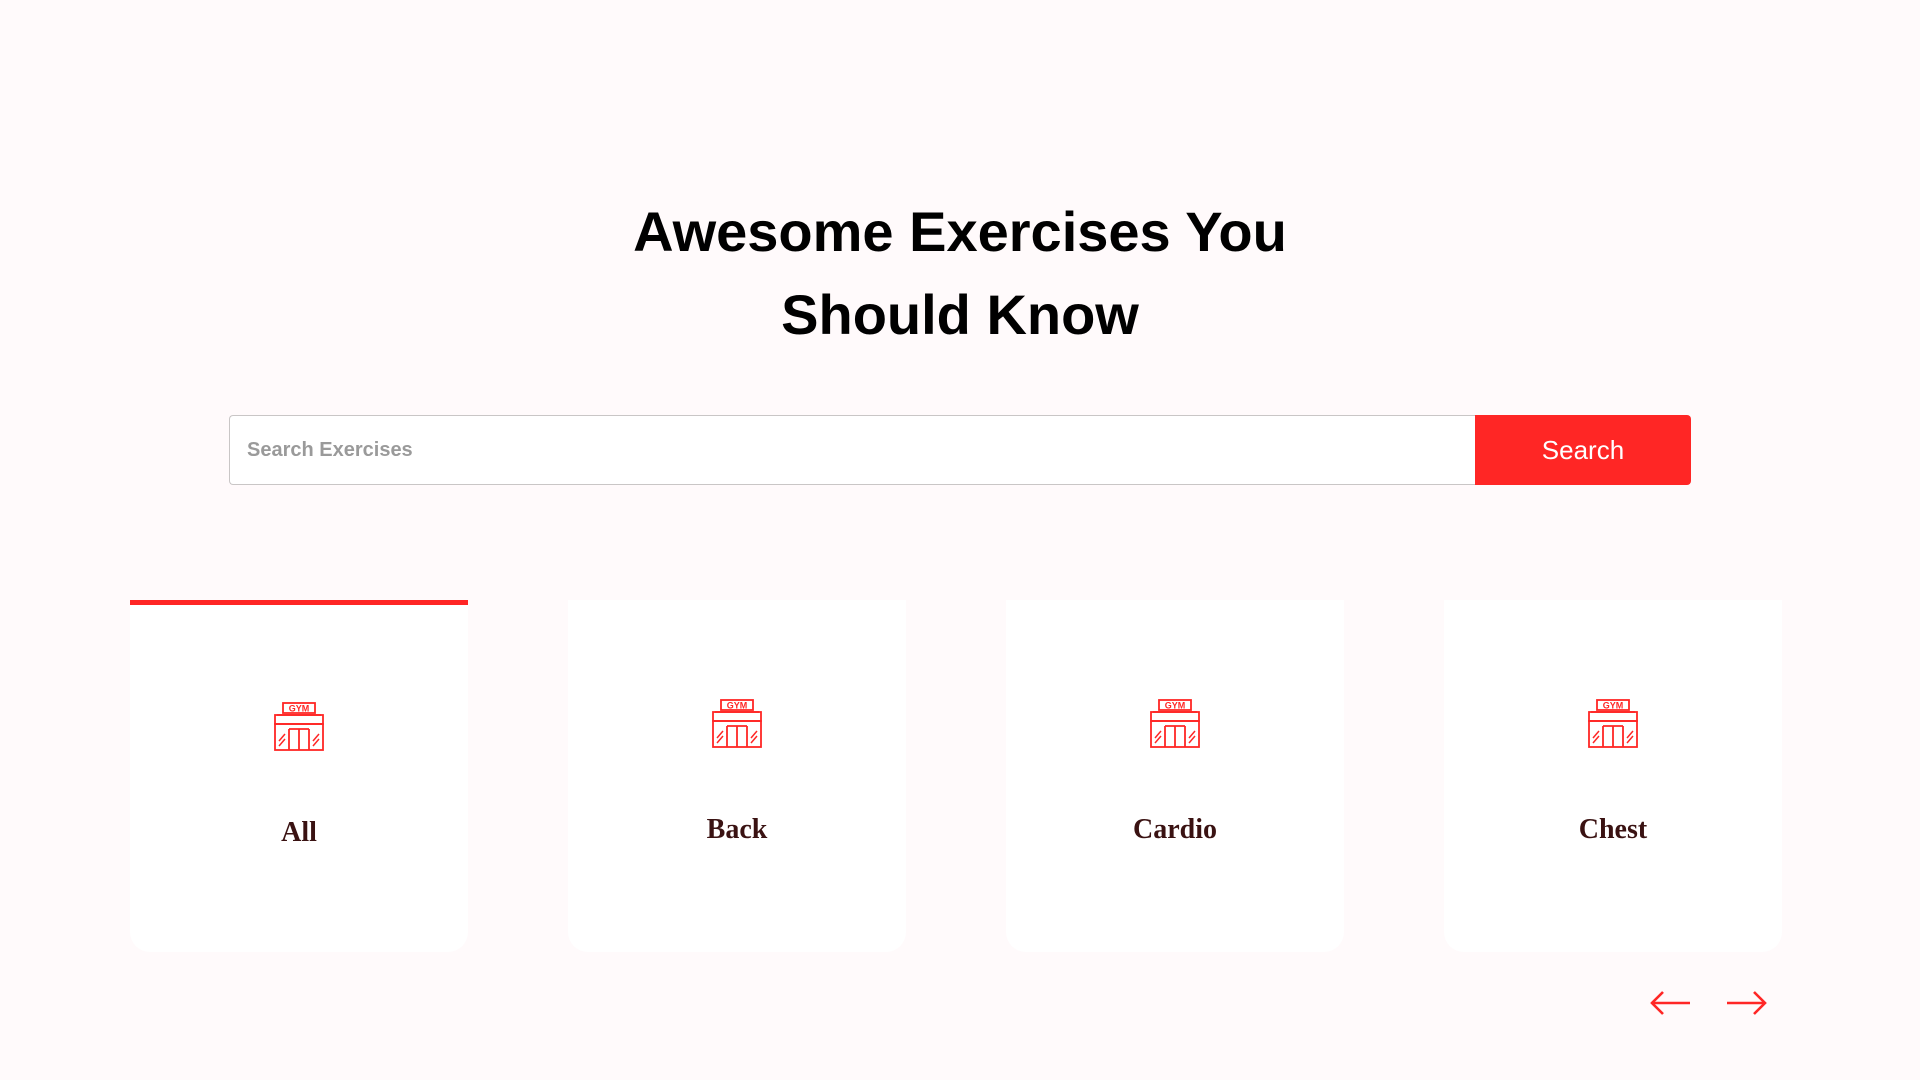  What do you see at coordinates (1746, 1003) in the screenshot?
I see `arrow-right-icon` at bounding box center [1746, 1003].